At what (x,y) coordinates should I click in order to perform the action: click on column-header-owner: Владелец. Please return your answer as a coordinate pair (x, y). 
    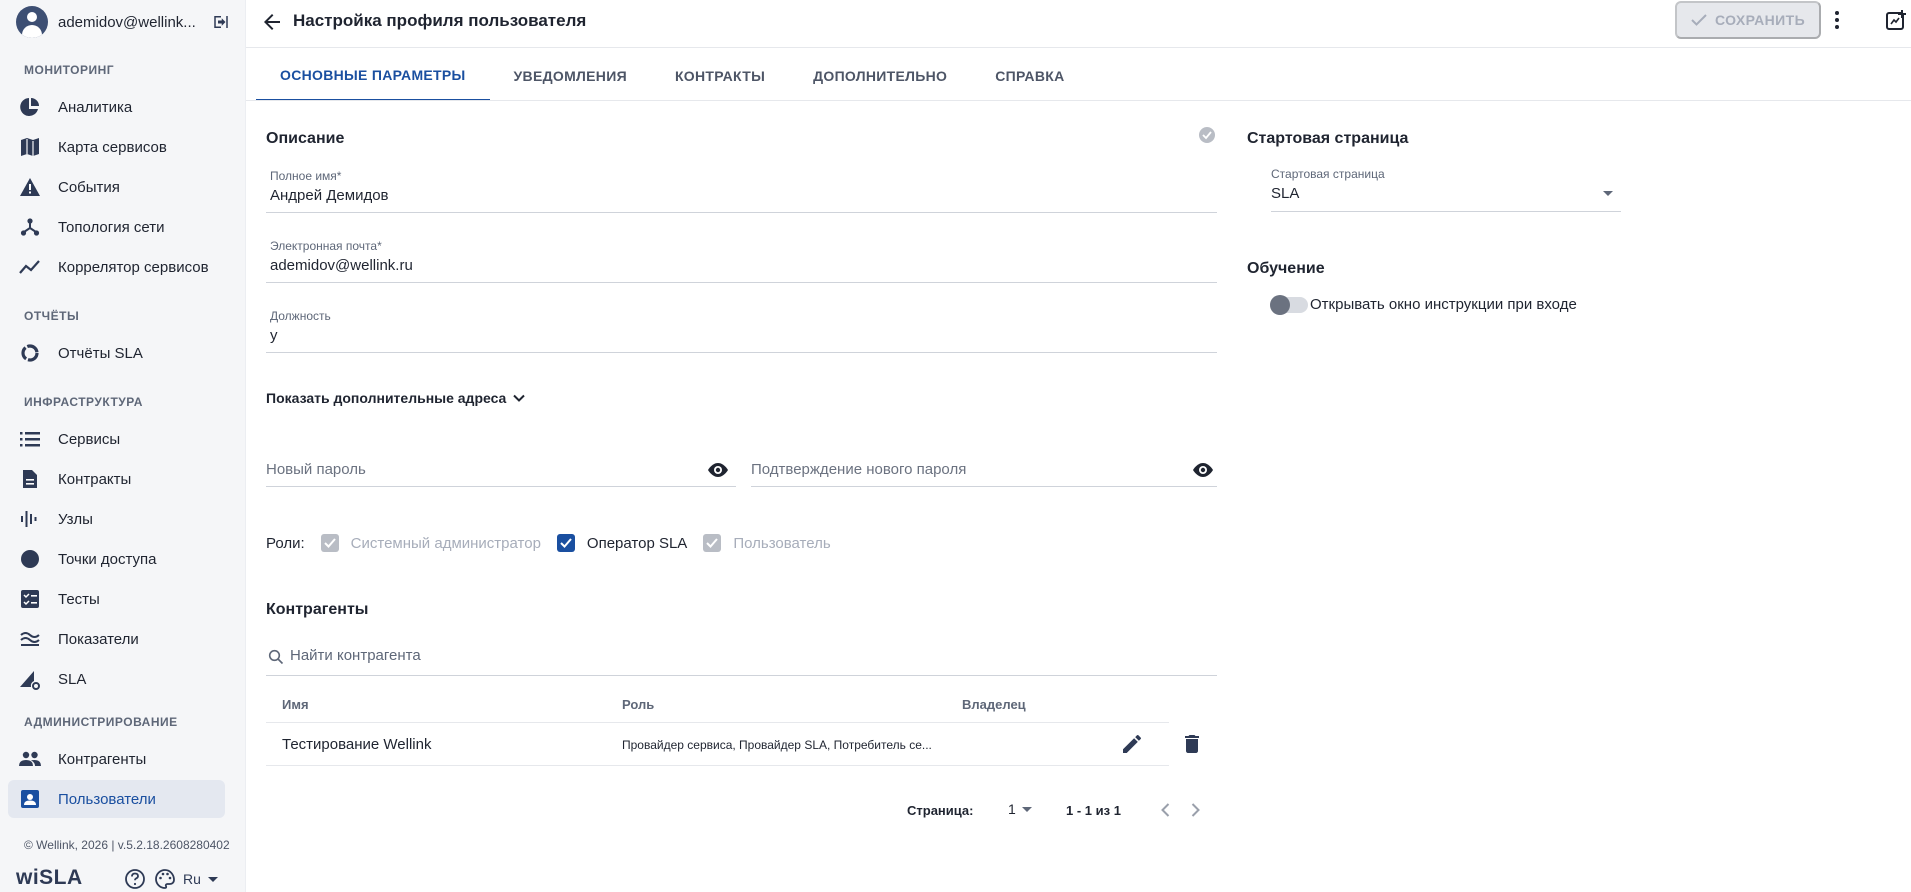
    Looking at the image, I should click on (994, 704).